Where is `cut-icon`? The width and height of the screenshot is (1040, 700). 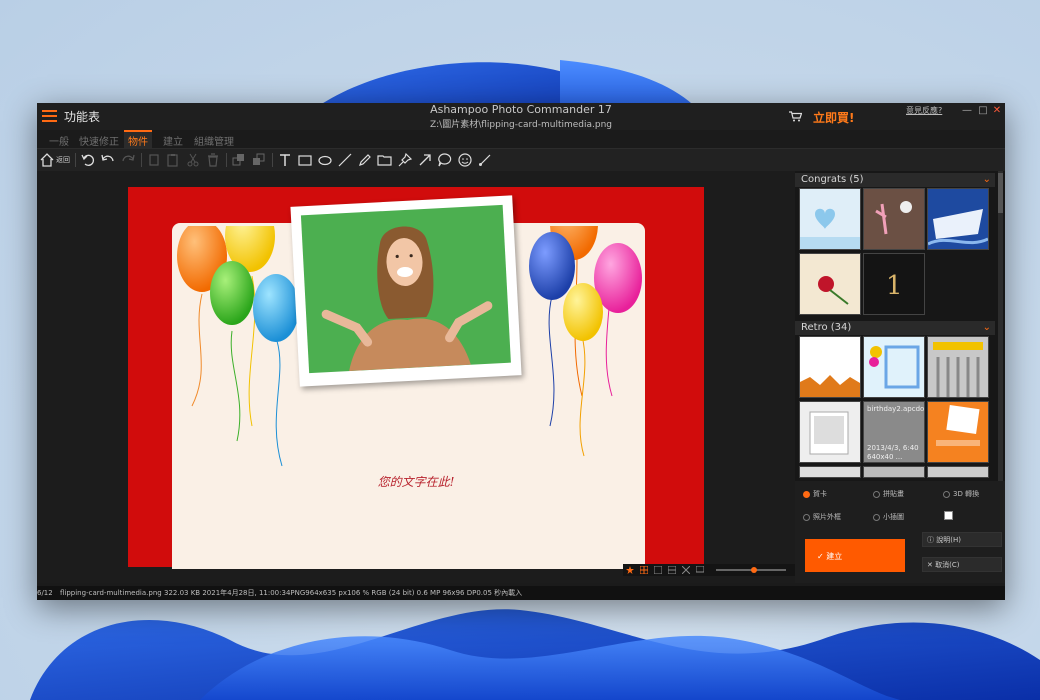
cut-icon is located at coordinates (193, 160).